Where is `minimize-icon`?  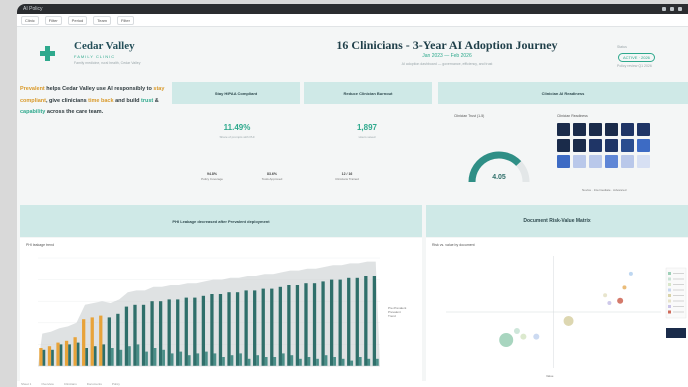 minimize-icon is located at coordinates (664, 9).